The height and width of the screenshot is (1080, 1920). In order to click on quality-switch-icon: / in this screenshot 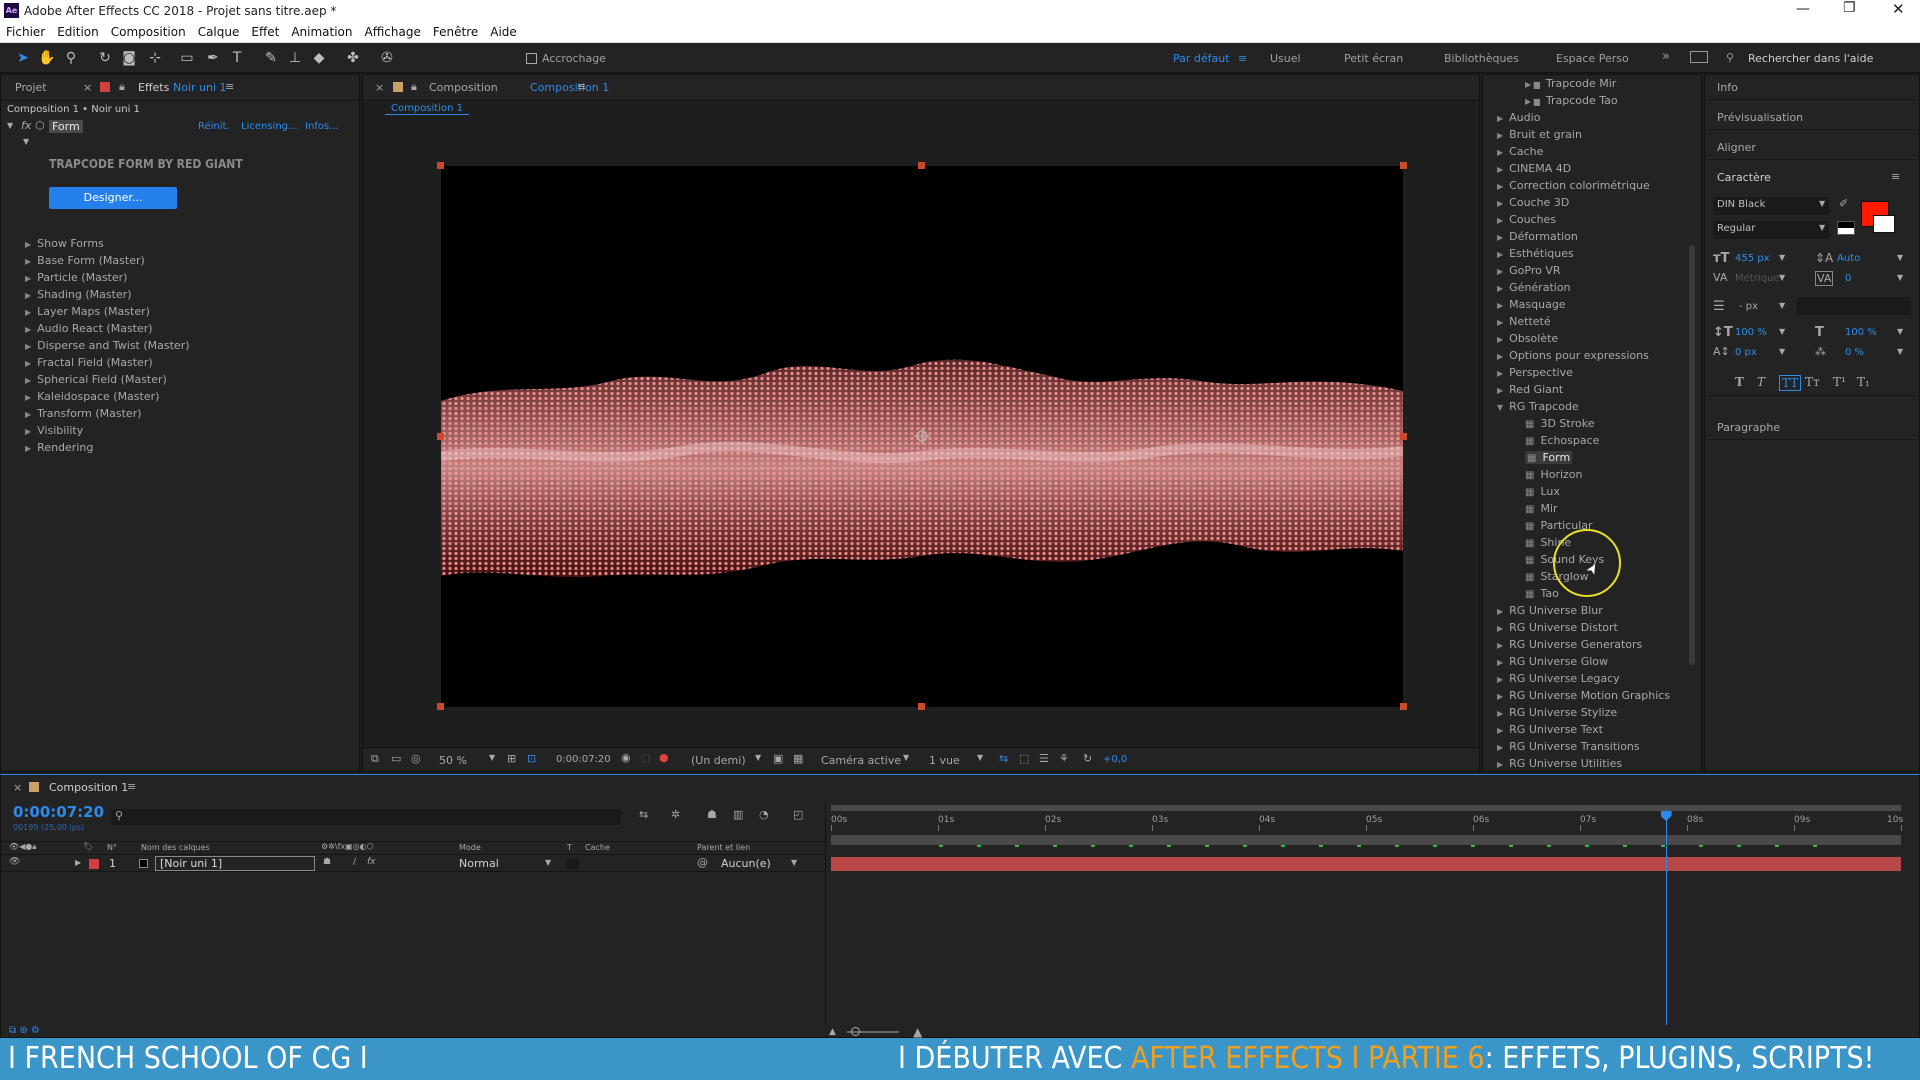, I will do `click(354, 862)`.